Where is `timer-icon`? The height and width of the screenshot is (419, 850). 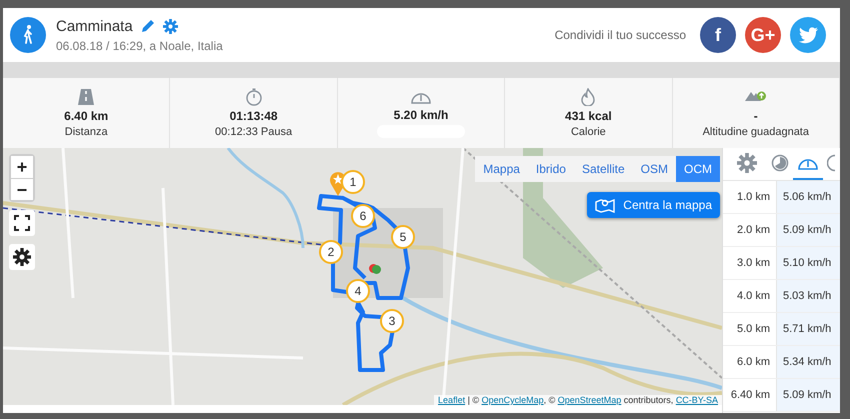 timer-icon is located at coordinates (780, 163).